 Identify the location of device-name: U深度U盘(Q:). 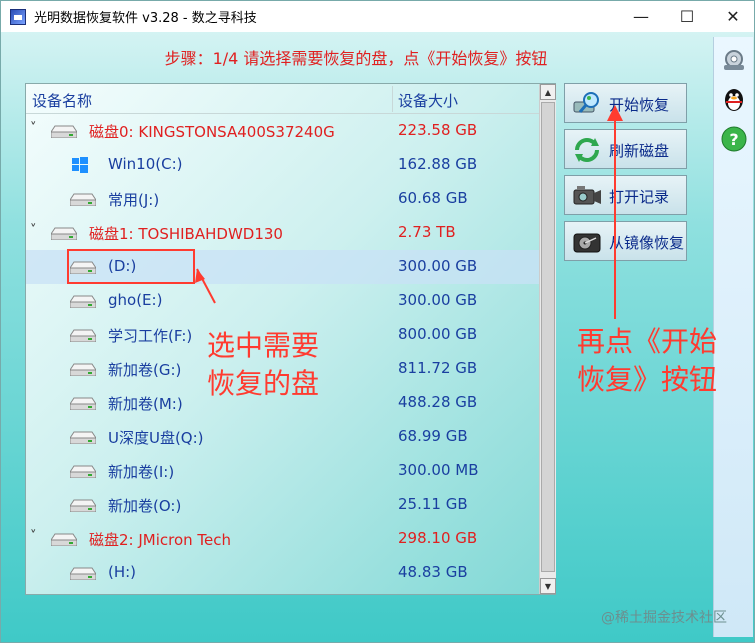
(156, 438).